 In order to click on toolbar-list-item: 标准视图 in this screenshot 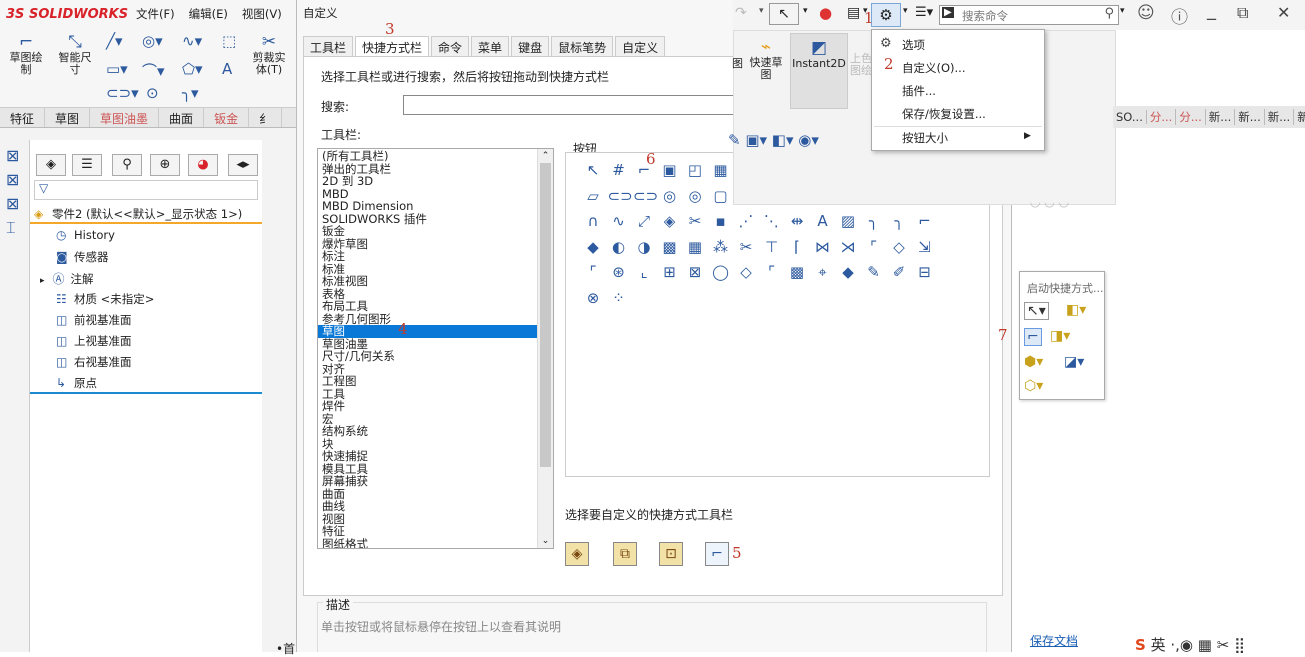, I will do `click(435, 281)`.